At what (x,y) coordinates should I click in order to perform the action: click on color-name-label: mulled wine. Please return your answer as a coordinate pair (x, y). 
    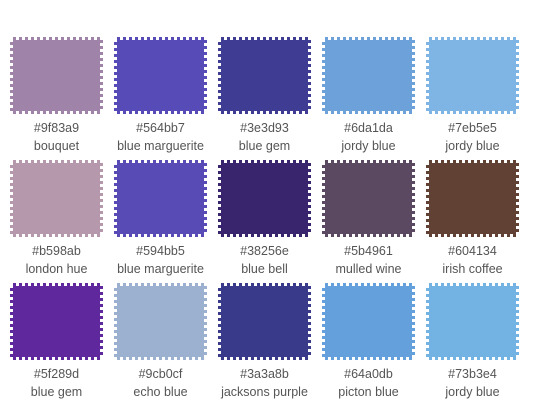
    Looking at the image, I should click on (368, 269).